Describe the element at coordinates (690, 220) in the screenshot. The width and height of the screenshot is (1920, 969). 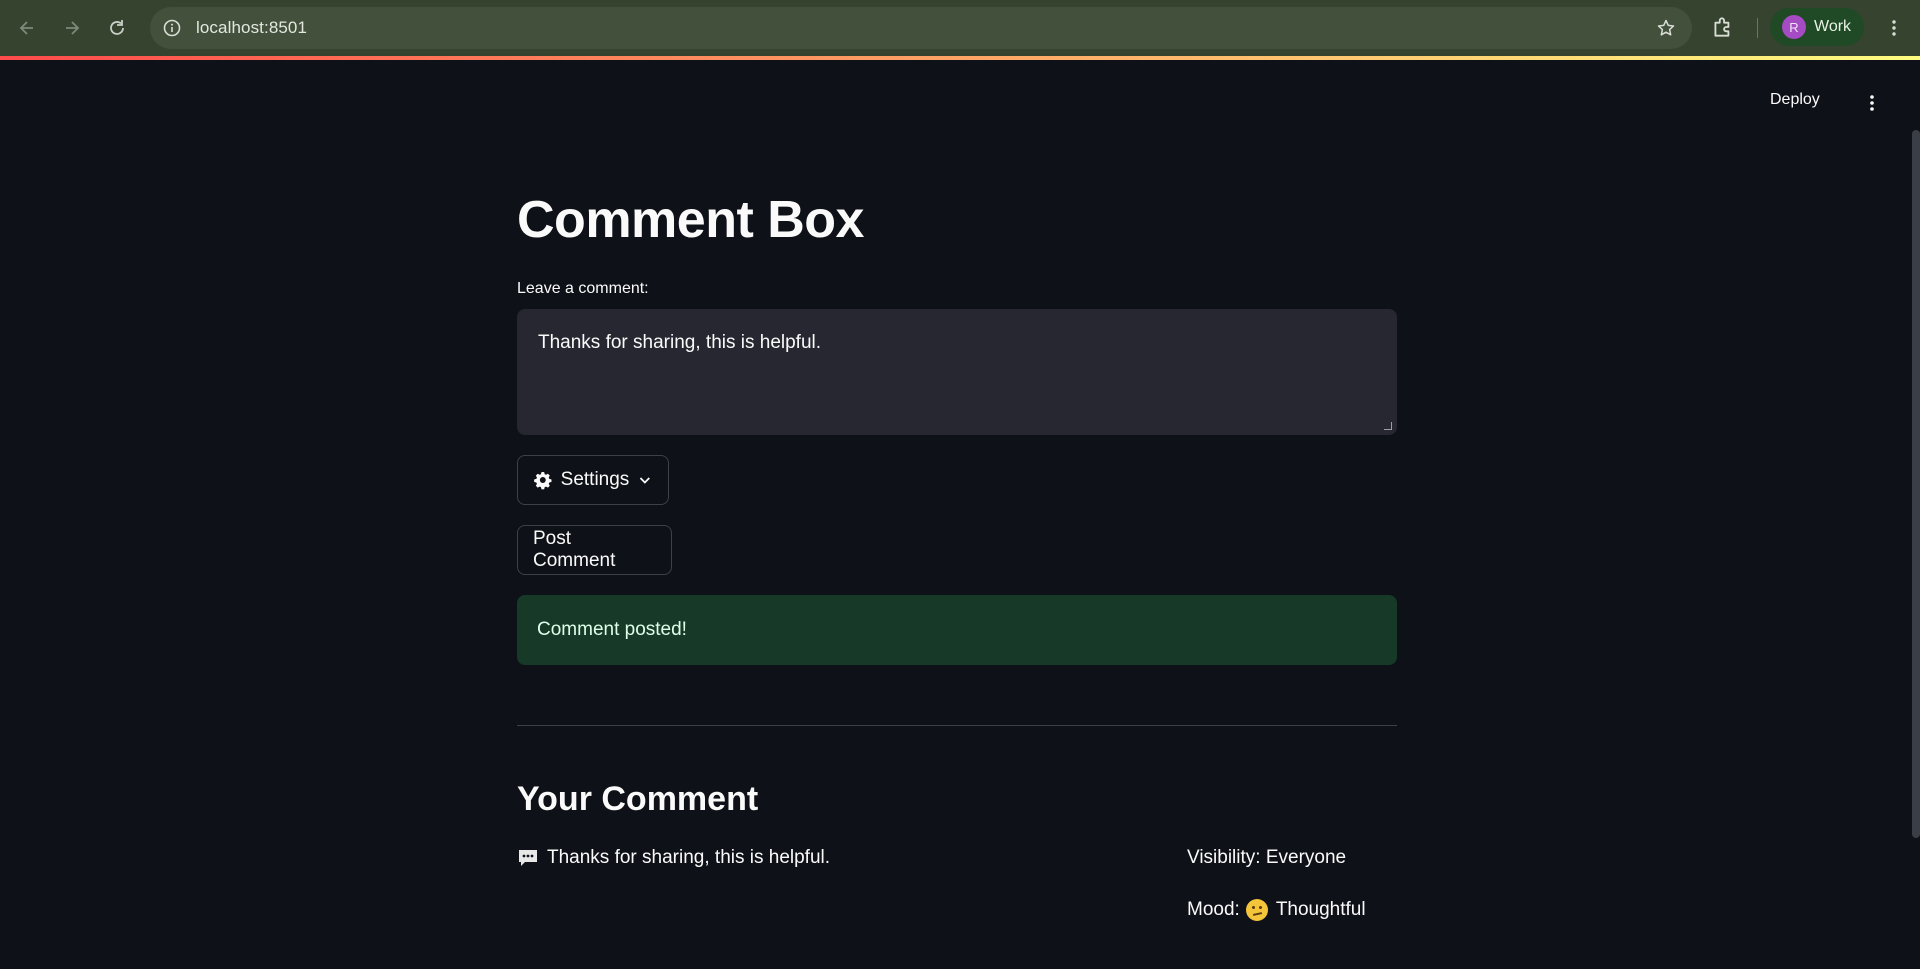
I see `page-title: Comment Box` at that location.